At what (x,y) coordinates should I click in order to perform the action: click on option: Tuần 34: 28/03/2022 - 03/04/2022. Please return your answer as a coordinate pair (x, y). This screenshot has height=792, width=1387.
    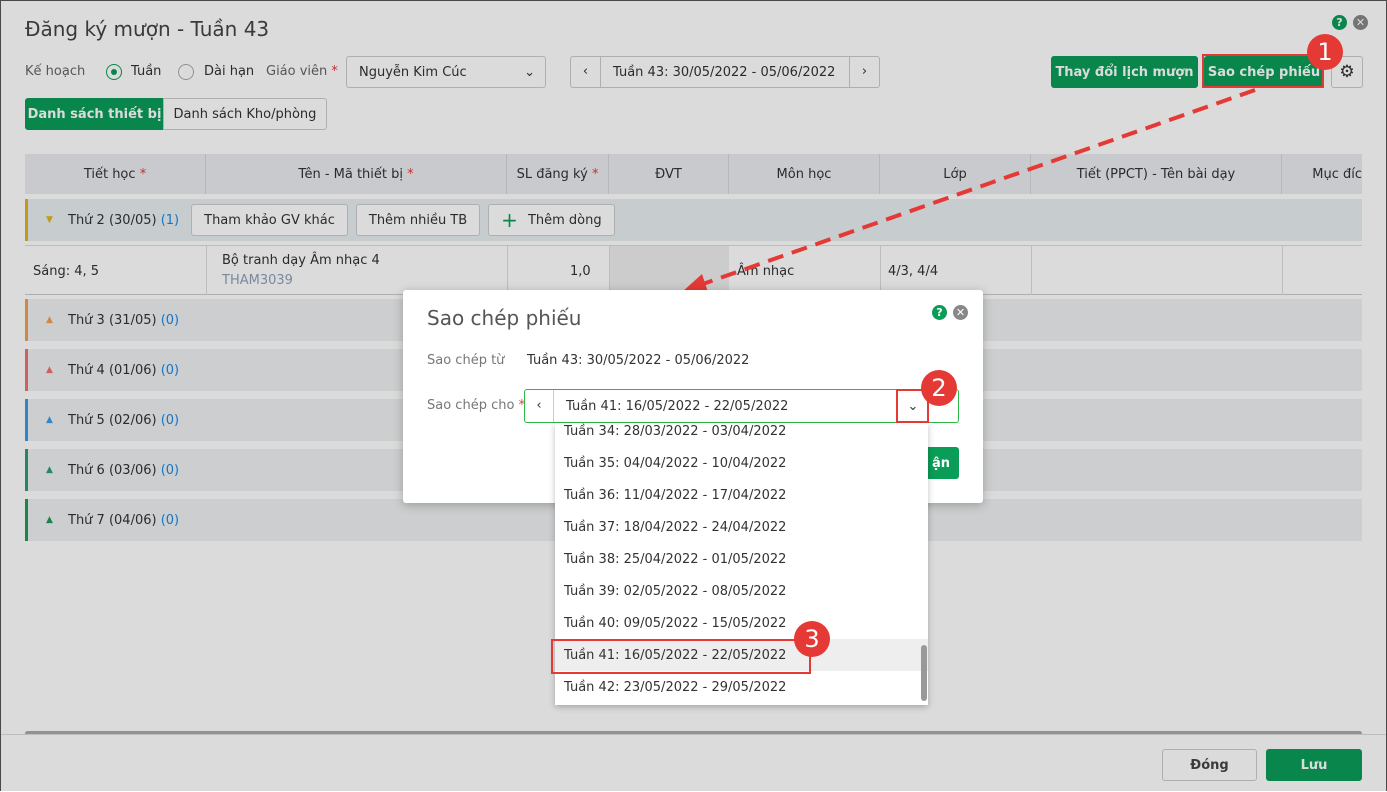
    Looking at the image, I should click on (741, 435).